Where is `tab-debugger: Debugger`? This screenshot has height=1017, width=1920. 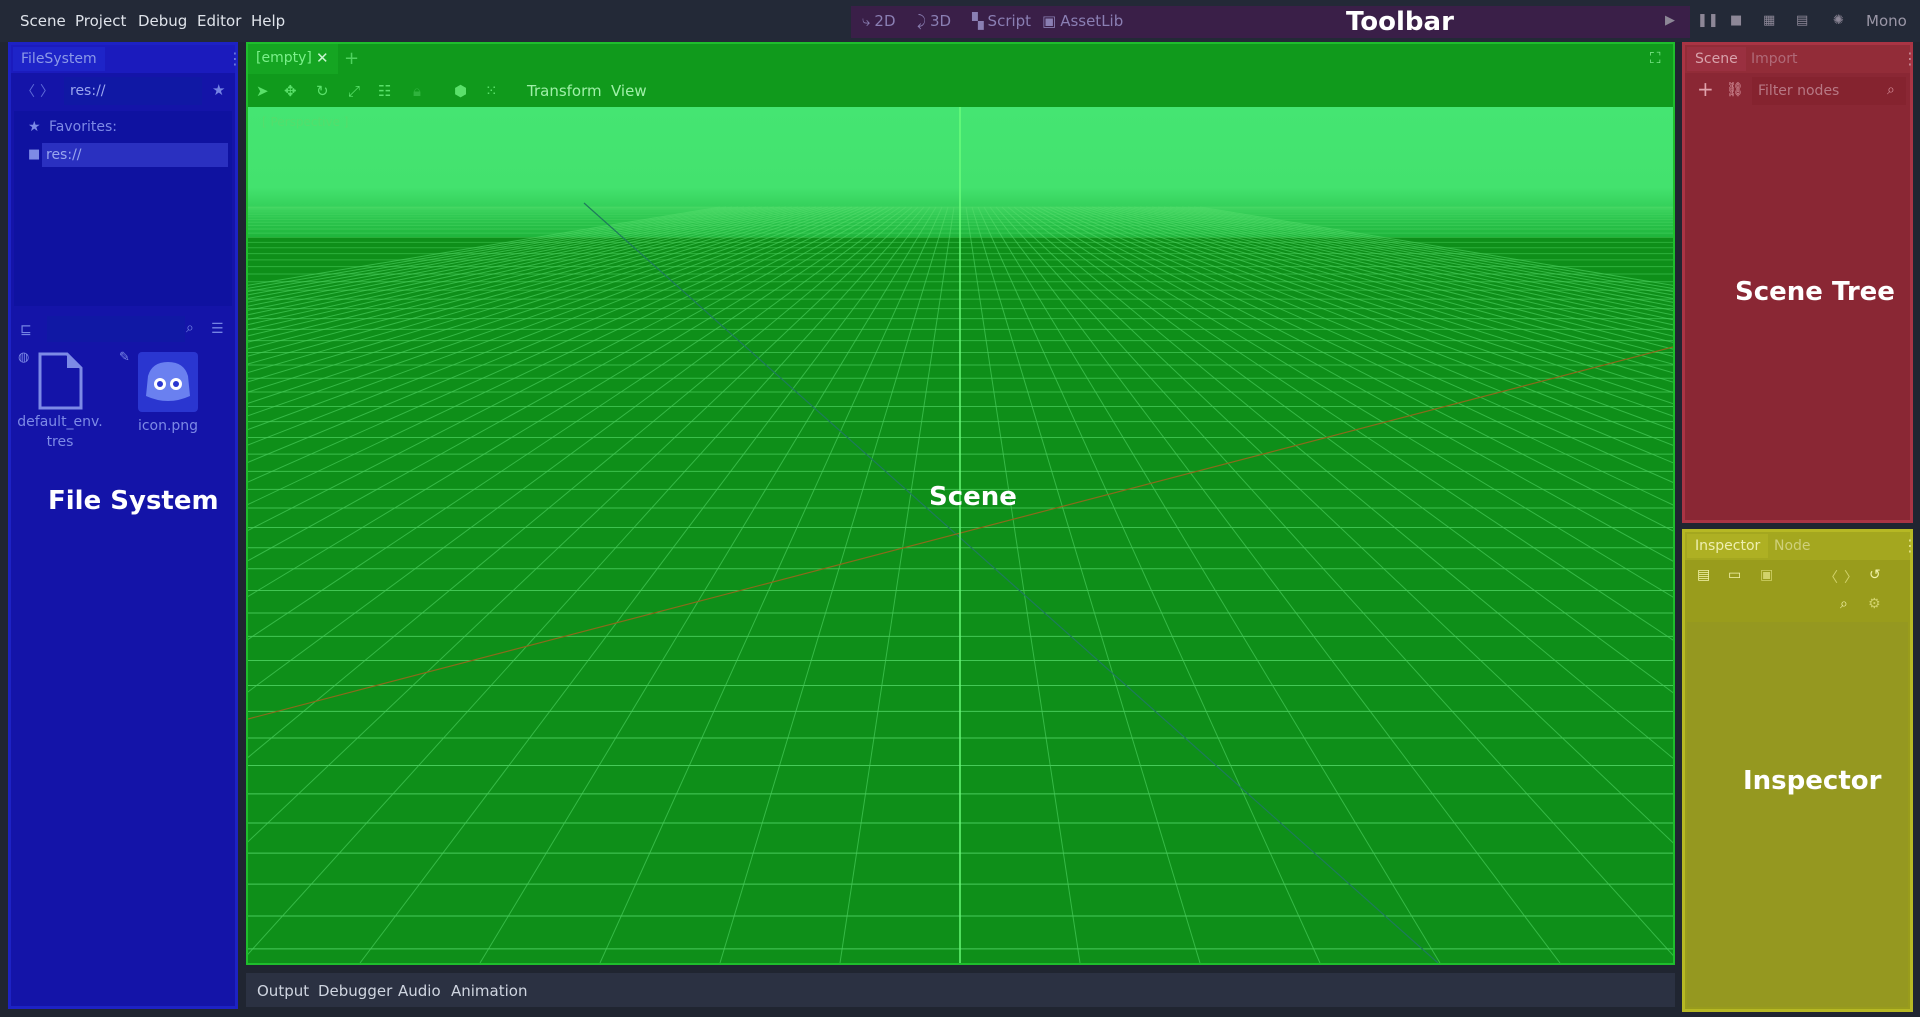
tab-debugger: Debugger is located at coordinates (355, 991).